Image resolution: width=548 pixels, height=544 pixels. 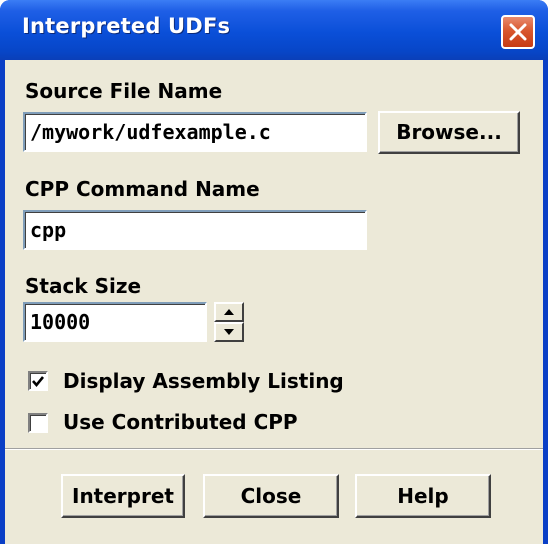 I want to click on source-file-label: Source File Name, so click(x=124, y=91).